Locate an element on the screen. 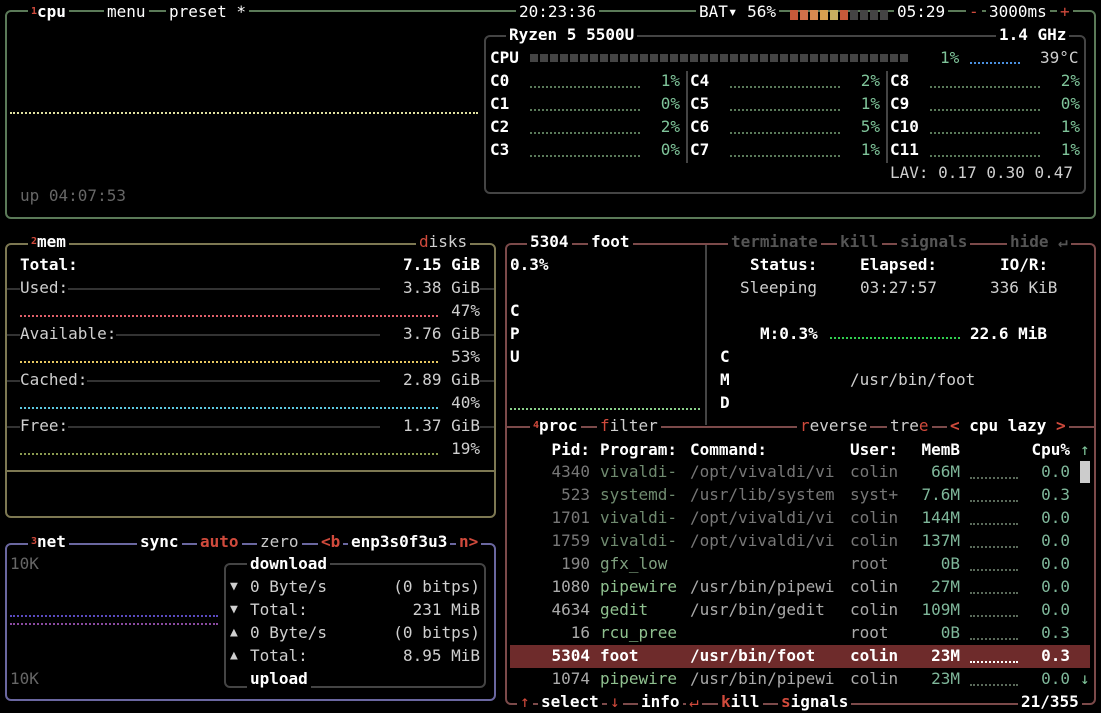  preset-button: preset * is located at coordinates (208, 12).